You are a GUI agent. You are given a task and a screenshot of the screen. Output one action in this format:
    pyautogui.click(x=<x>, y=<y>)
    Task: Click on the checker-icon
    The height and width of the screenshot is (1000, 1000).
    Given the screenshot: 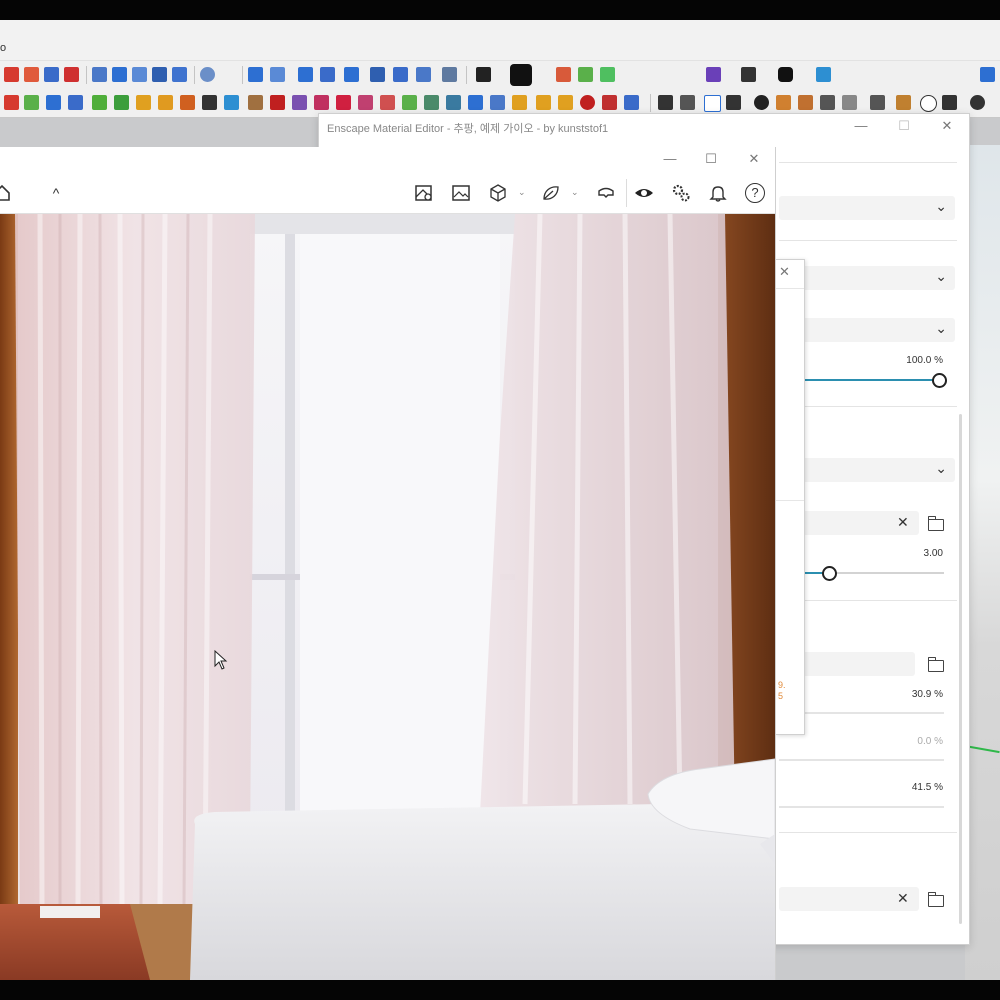 What is the action you would take?
    pyautogui.click(x=827, y=102)
    